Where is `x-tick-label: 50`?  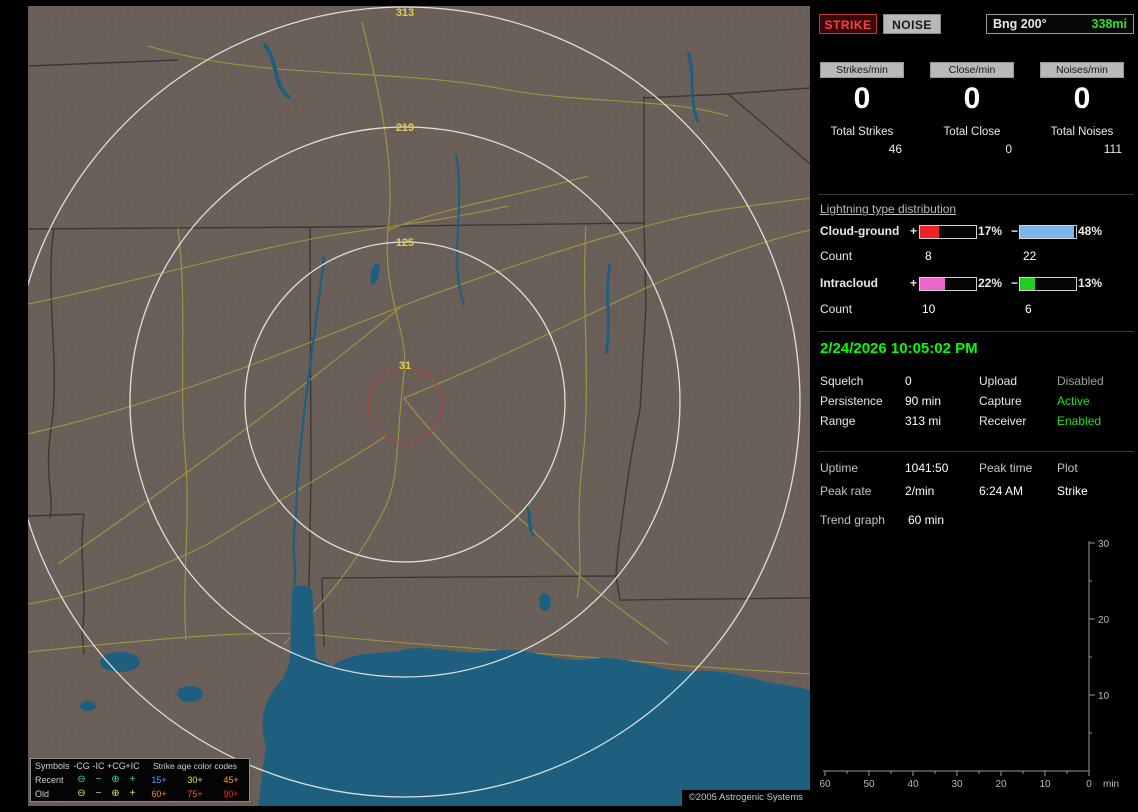
x-tick-label: 50 is located at coordinates (869, 784).